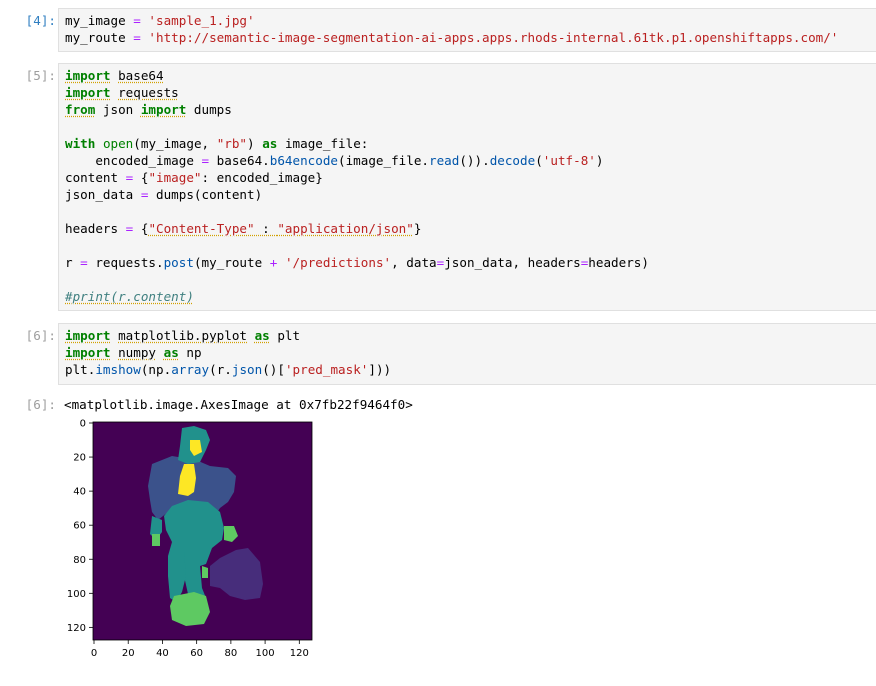 The height and width of the screenshot is (686, 876). Describe the element at coordinates (299, 653) in the screenshot. I see `x-tick-label: 120` at that location.